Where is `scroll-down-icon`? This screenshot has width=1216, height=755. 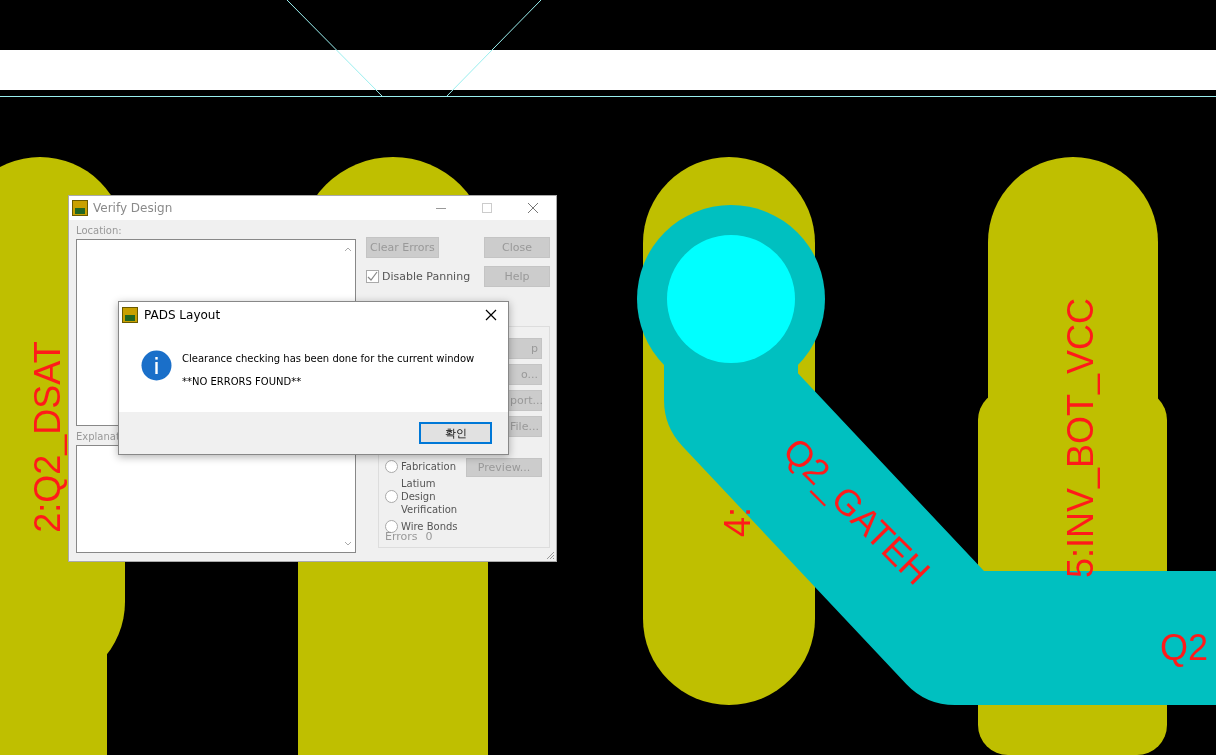 scroll-down-icon is located at coordinates (348, 544).